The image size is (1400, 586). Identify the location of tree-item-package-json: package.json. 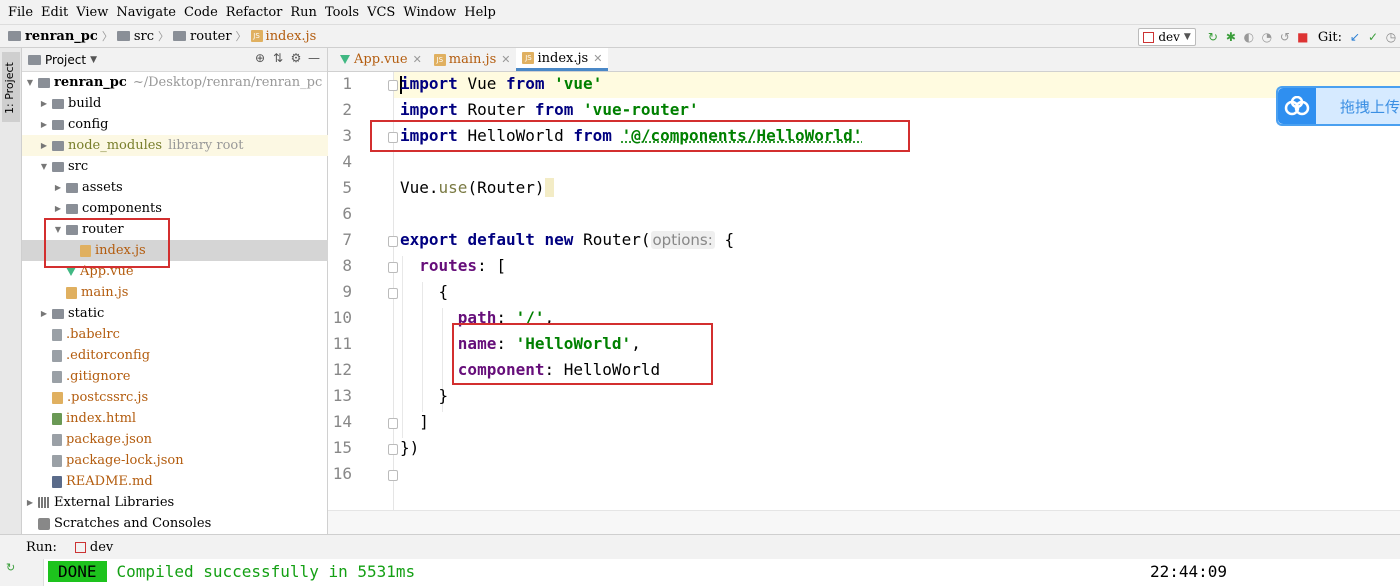
(175, 439).